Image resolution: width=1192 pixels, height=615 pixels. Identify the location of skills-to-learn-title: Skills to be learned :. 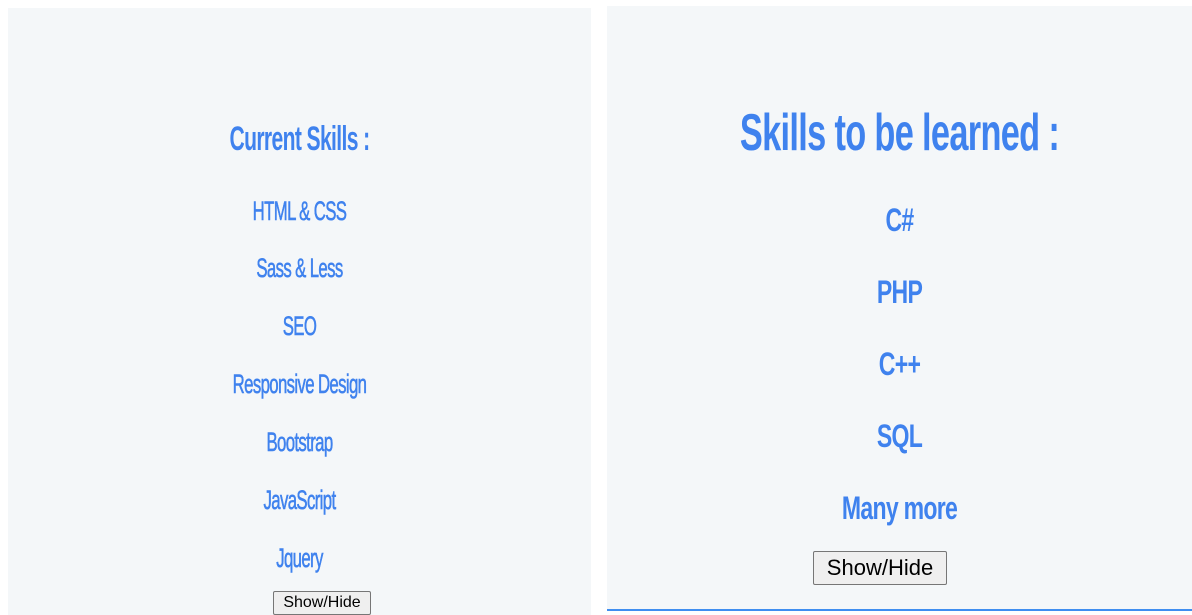
(899, 133).